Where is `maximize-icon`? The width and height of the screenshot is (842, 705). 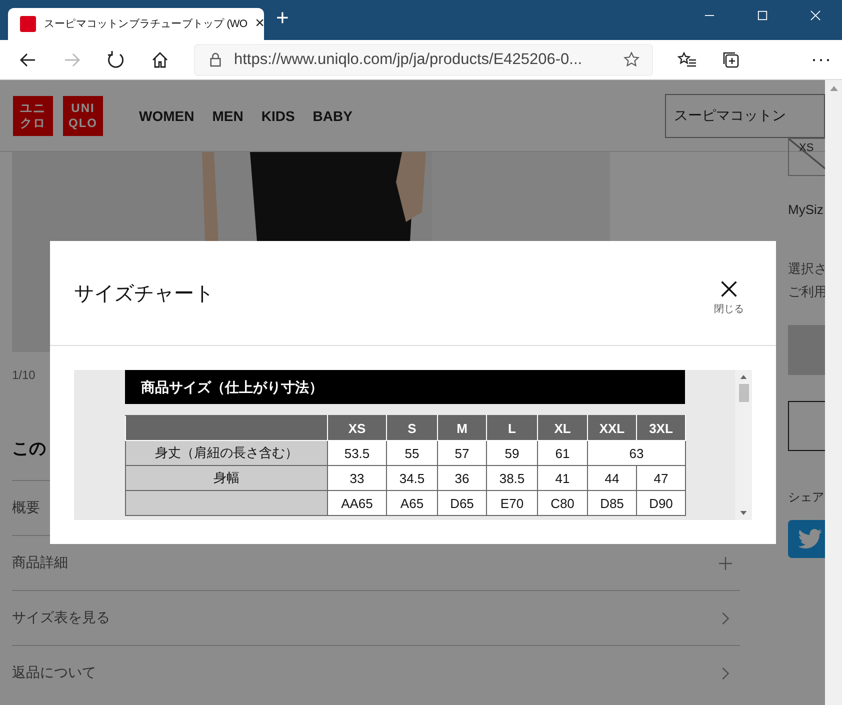
maximize-icon is located at coordinates (762, 15).